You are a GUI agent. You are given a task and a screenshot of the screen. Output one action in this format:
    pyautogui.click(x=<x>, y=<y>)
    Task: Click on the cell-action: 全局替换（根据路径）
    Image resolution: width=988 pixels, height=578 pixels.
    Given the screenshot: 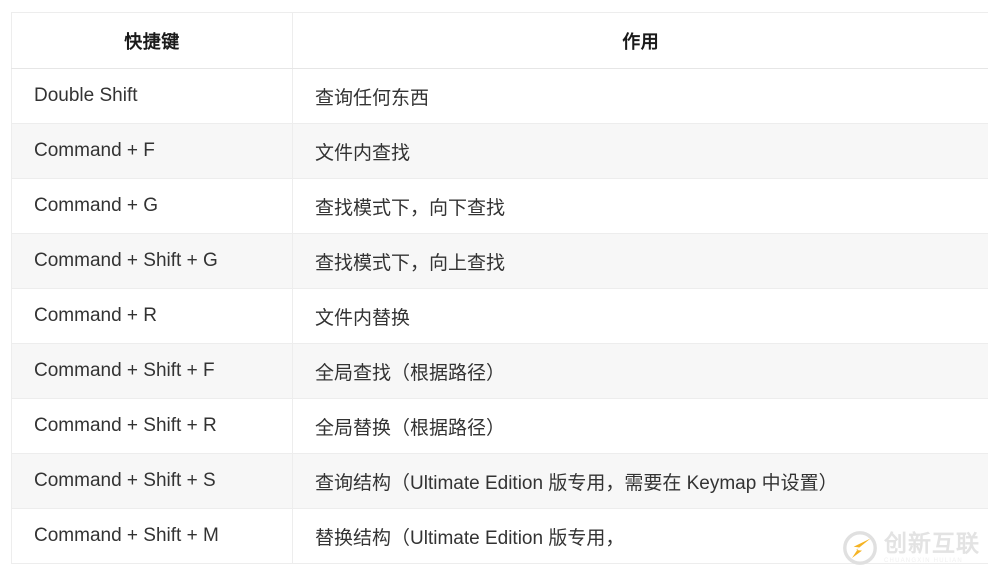 What is the action you would take?
    pyautogui.click(x=640, y=426)
    